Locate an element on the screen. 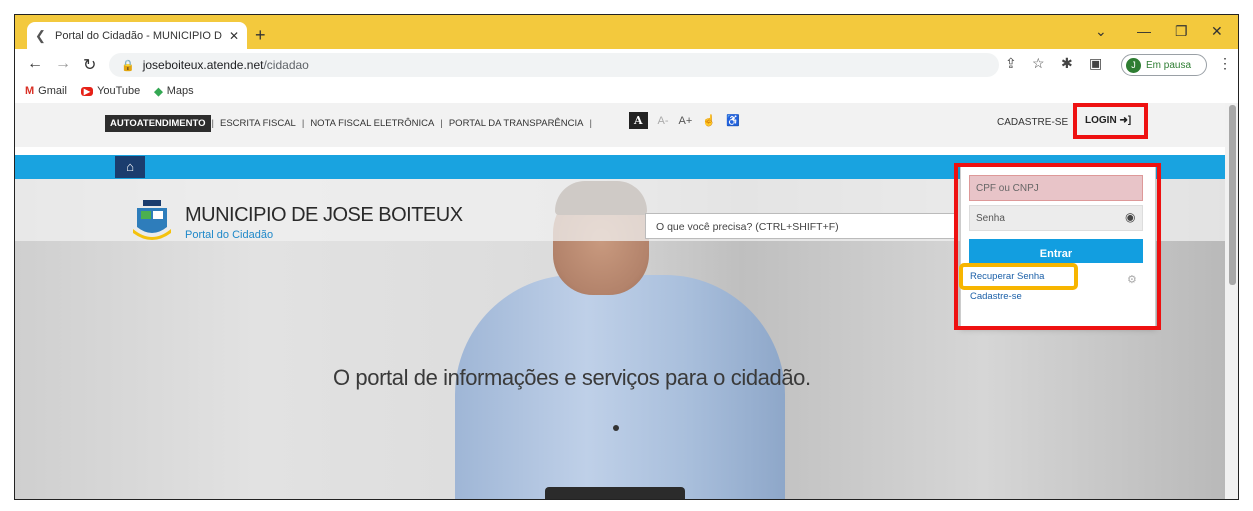 This screenshot has width=1253, height=511. accessibility-controls: A A- A+ ☝ ♿ is located at coordinates (689, 120).